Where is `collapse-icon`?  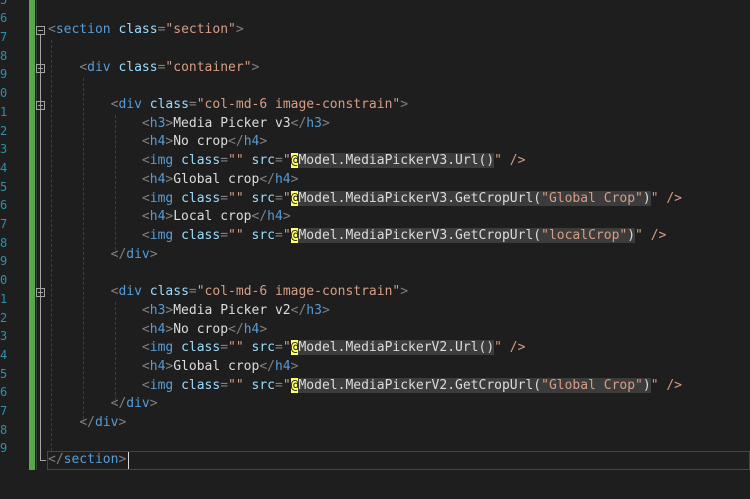 collapse-icon is located at coordinates (40, 30).